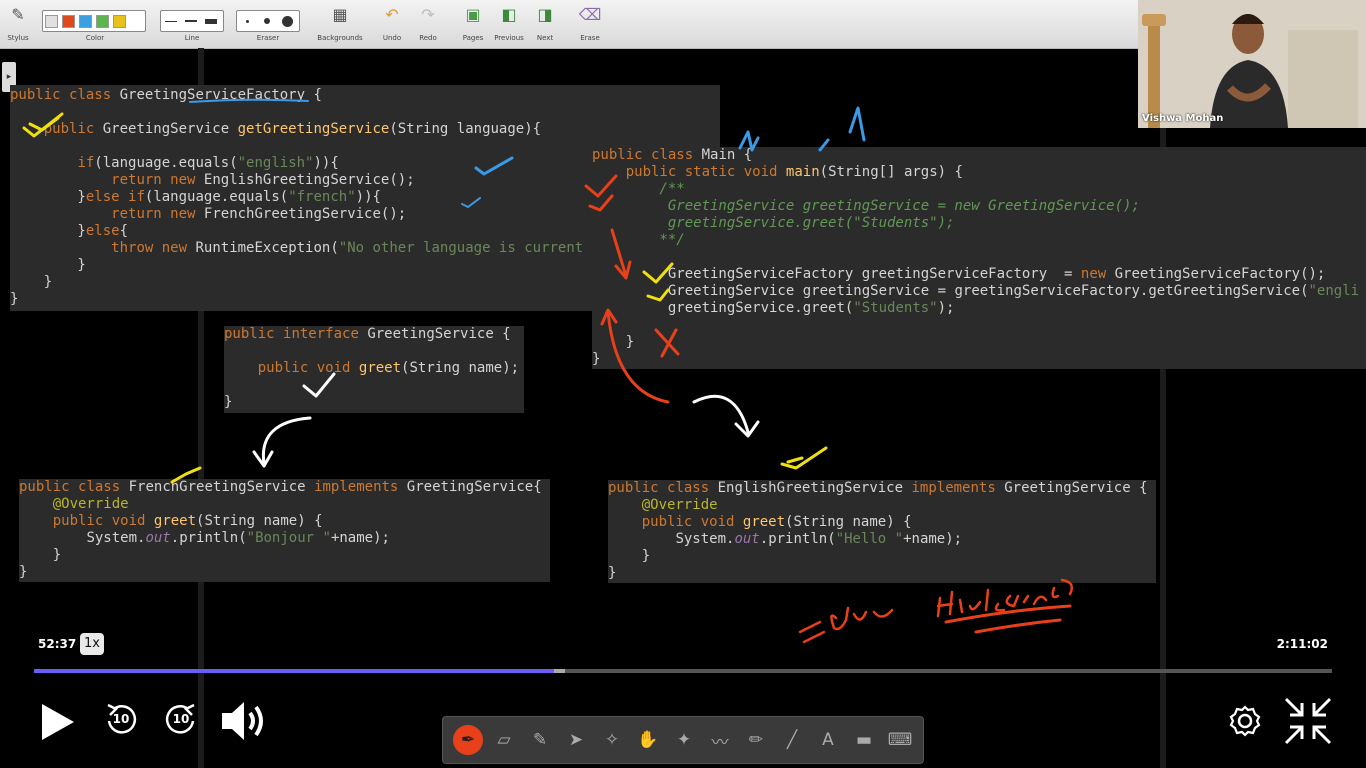 The width and height of the screenshot is (1366, 768). What do you see at coordinates (473, 14) in the screenshot?
I see `pages-icon: ▣` at bounding box center [473, 14].